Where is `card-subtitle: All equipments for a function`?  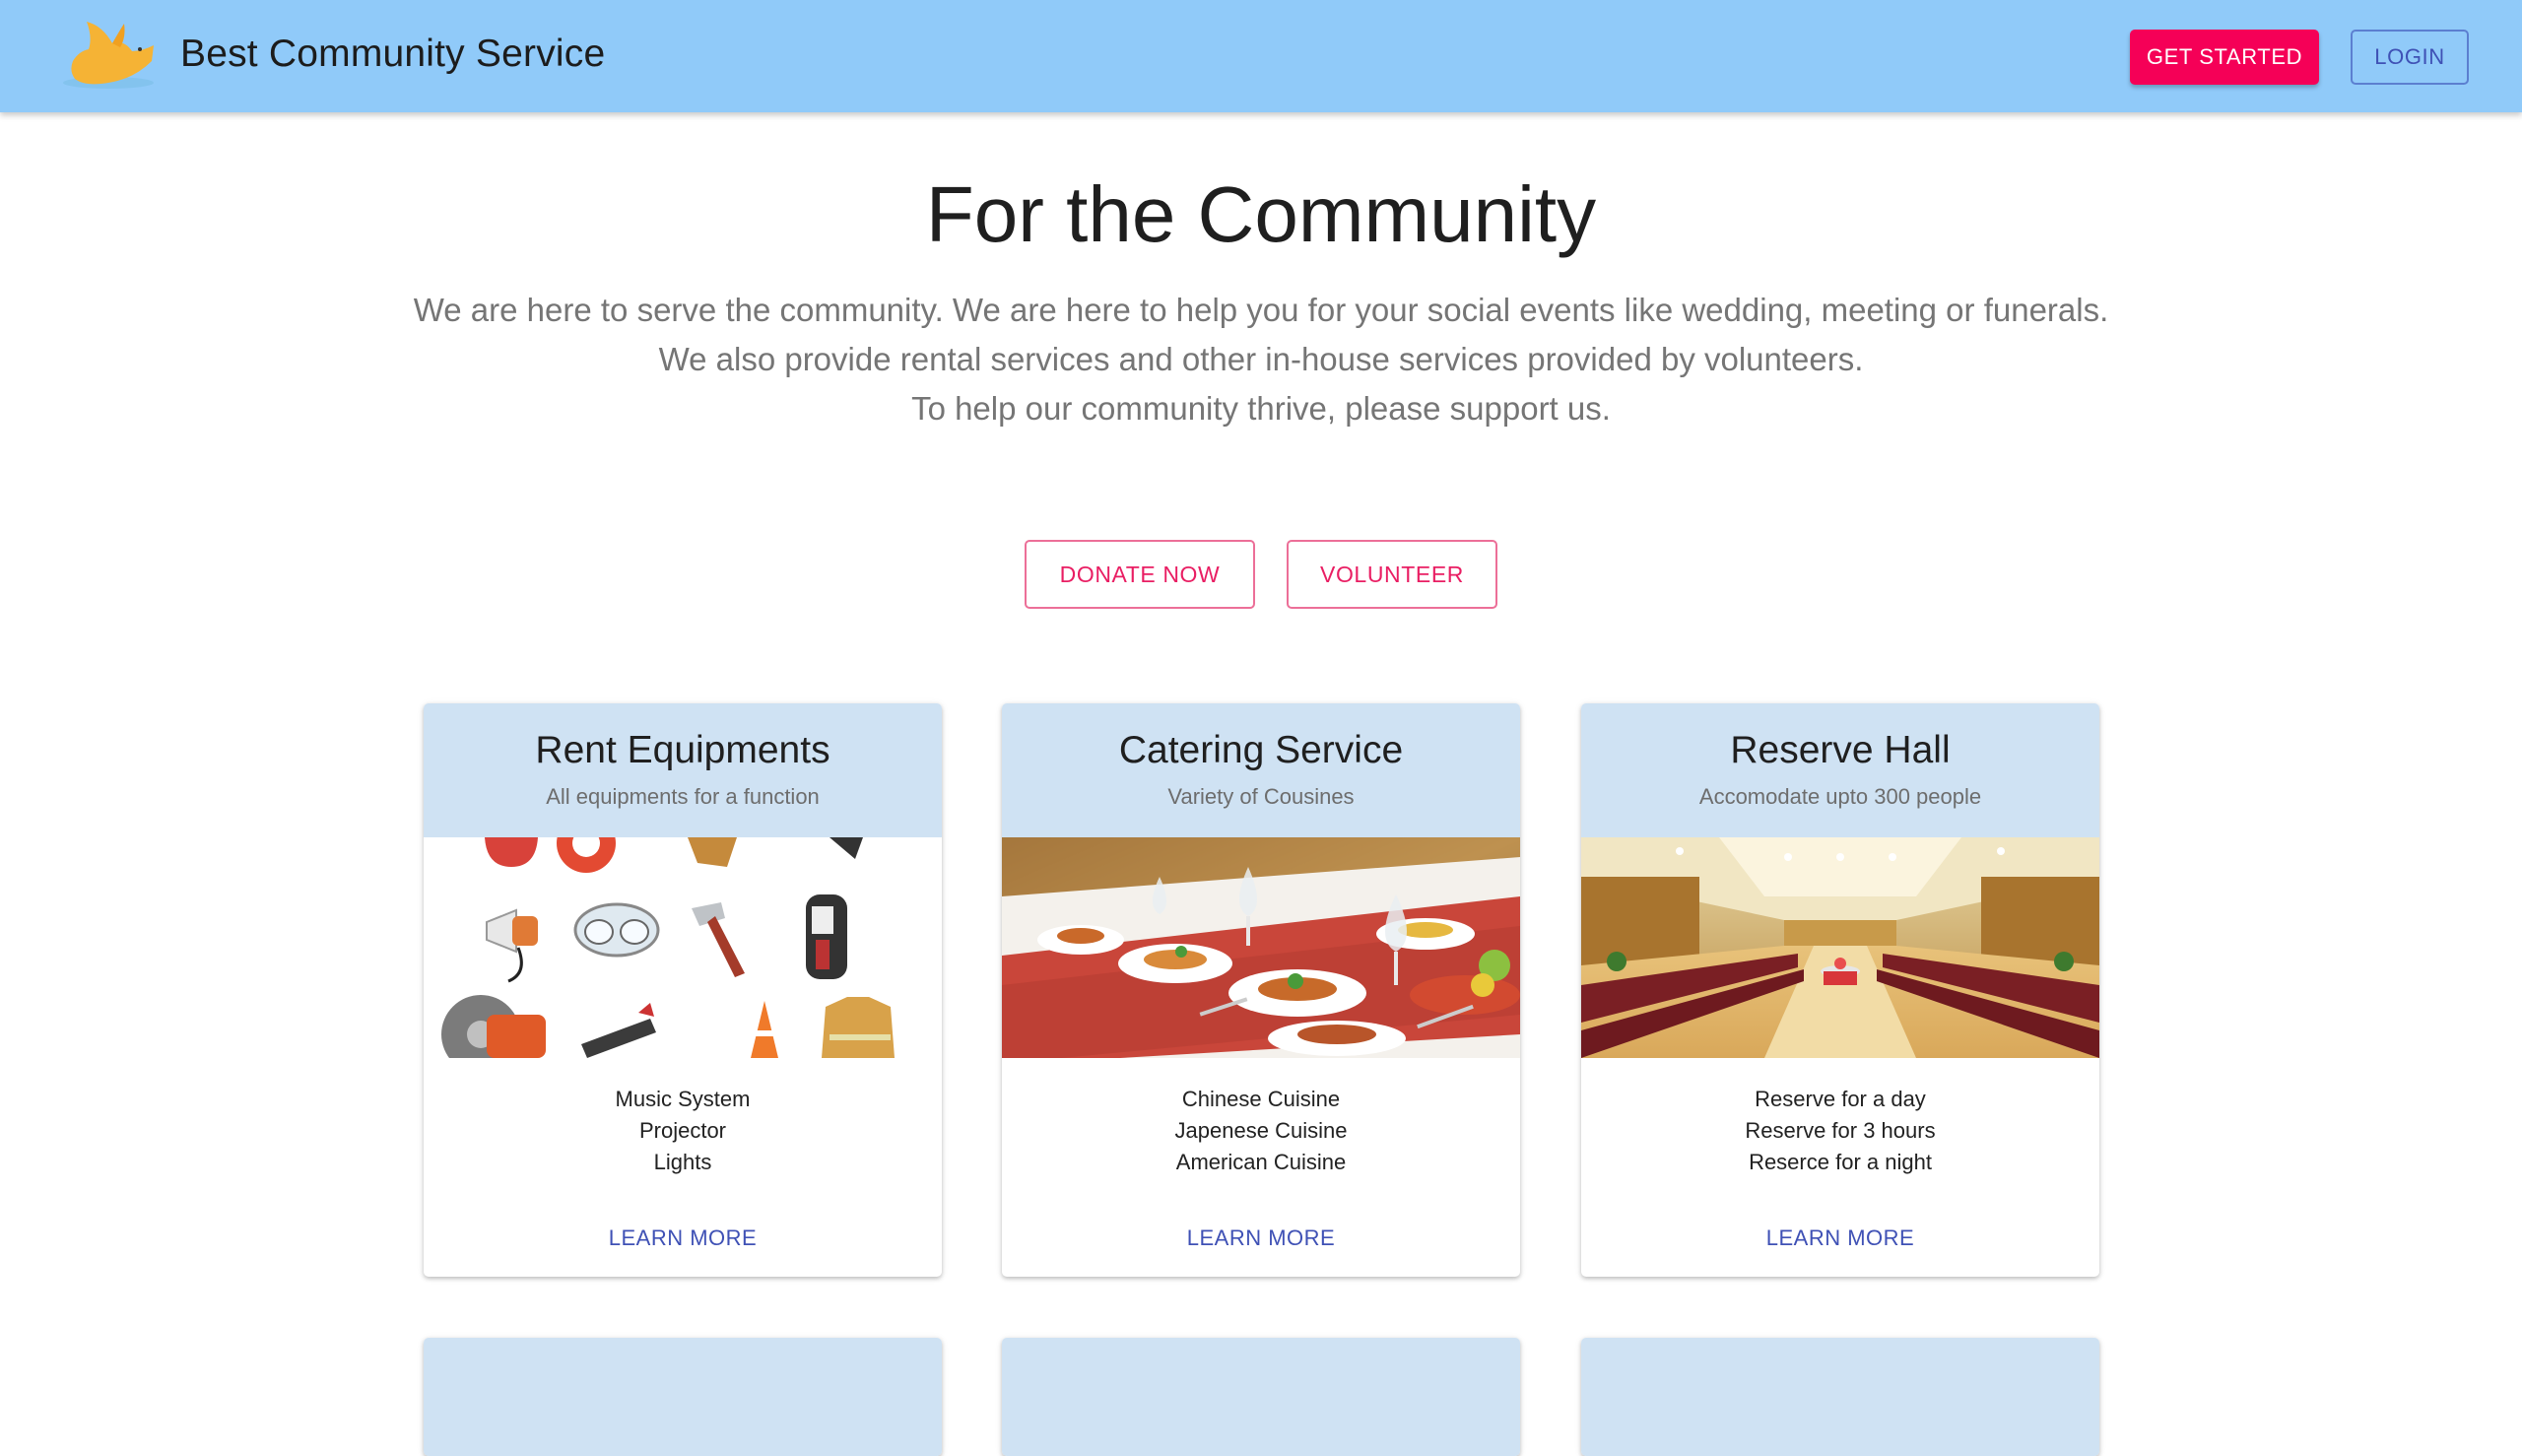 card-subtitle: All equipments for a function is located at coordinates (683, 796).